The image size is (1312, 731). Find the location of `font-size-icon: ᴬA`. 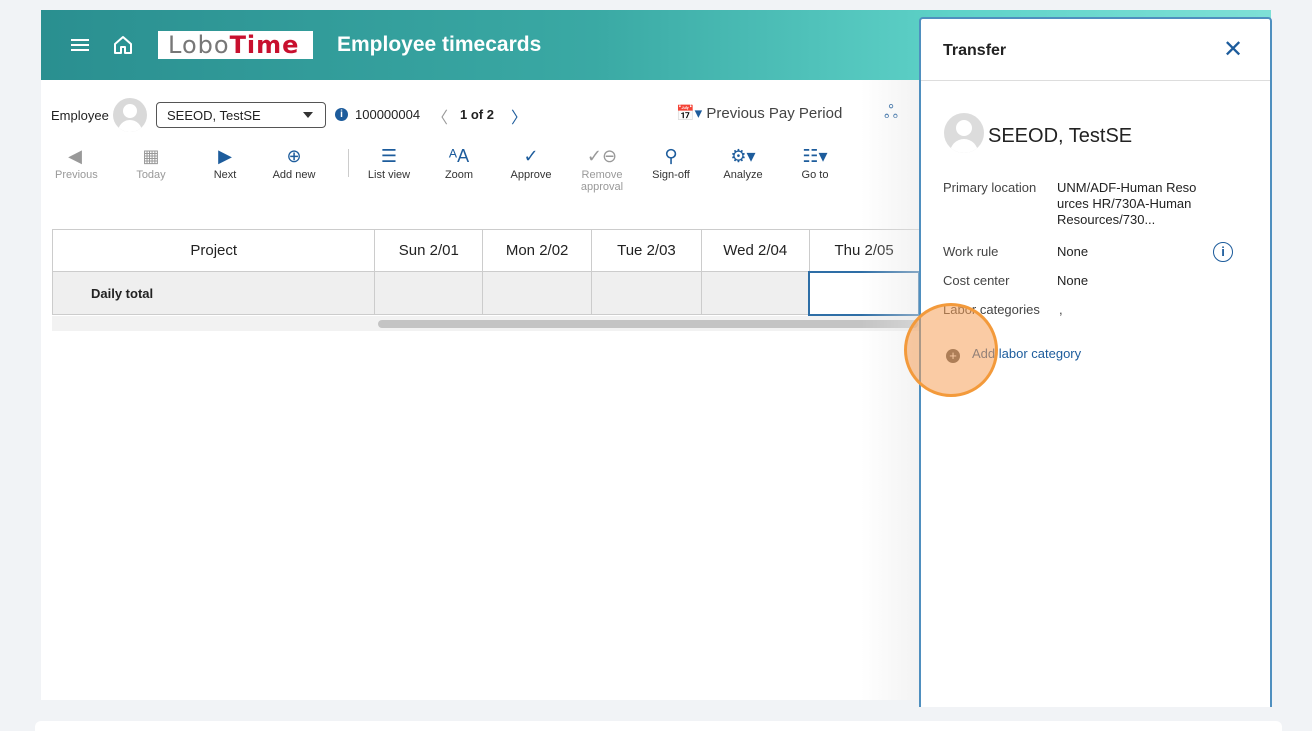

font-size-icon: ᴬA is located at coordinates (459, 156).